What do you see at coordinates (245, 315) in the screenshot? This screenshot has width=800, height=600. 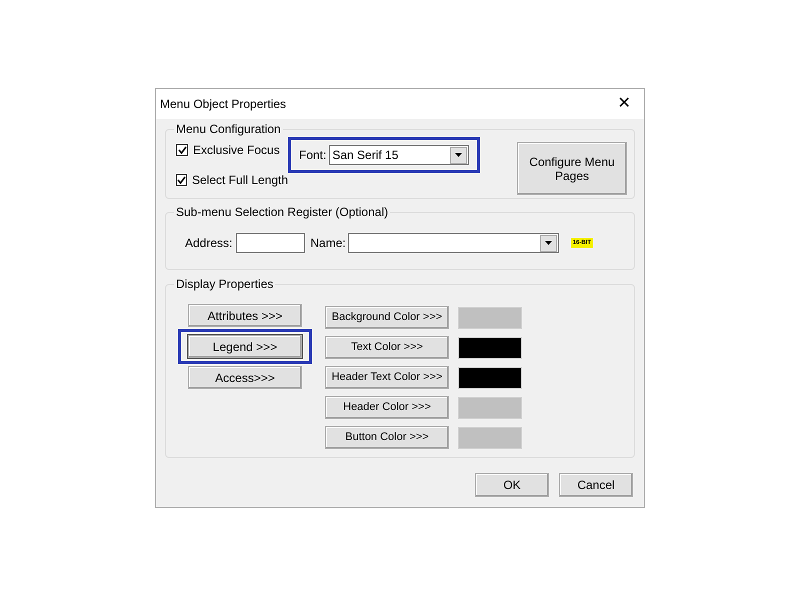 I see `property-button: Attributes >>>` at bounding box center [245, 315].